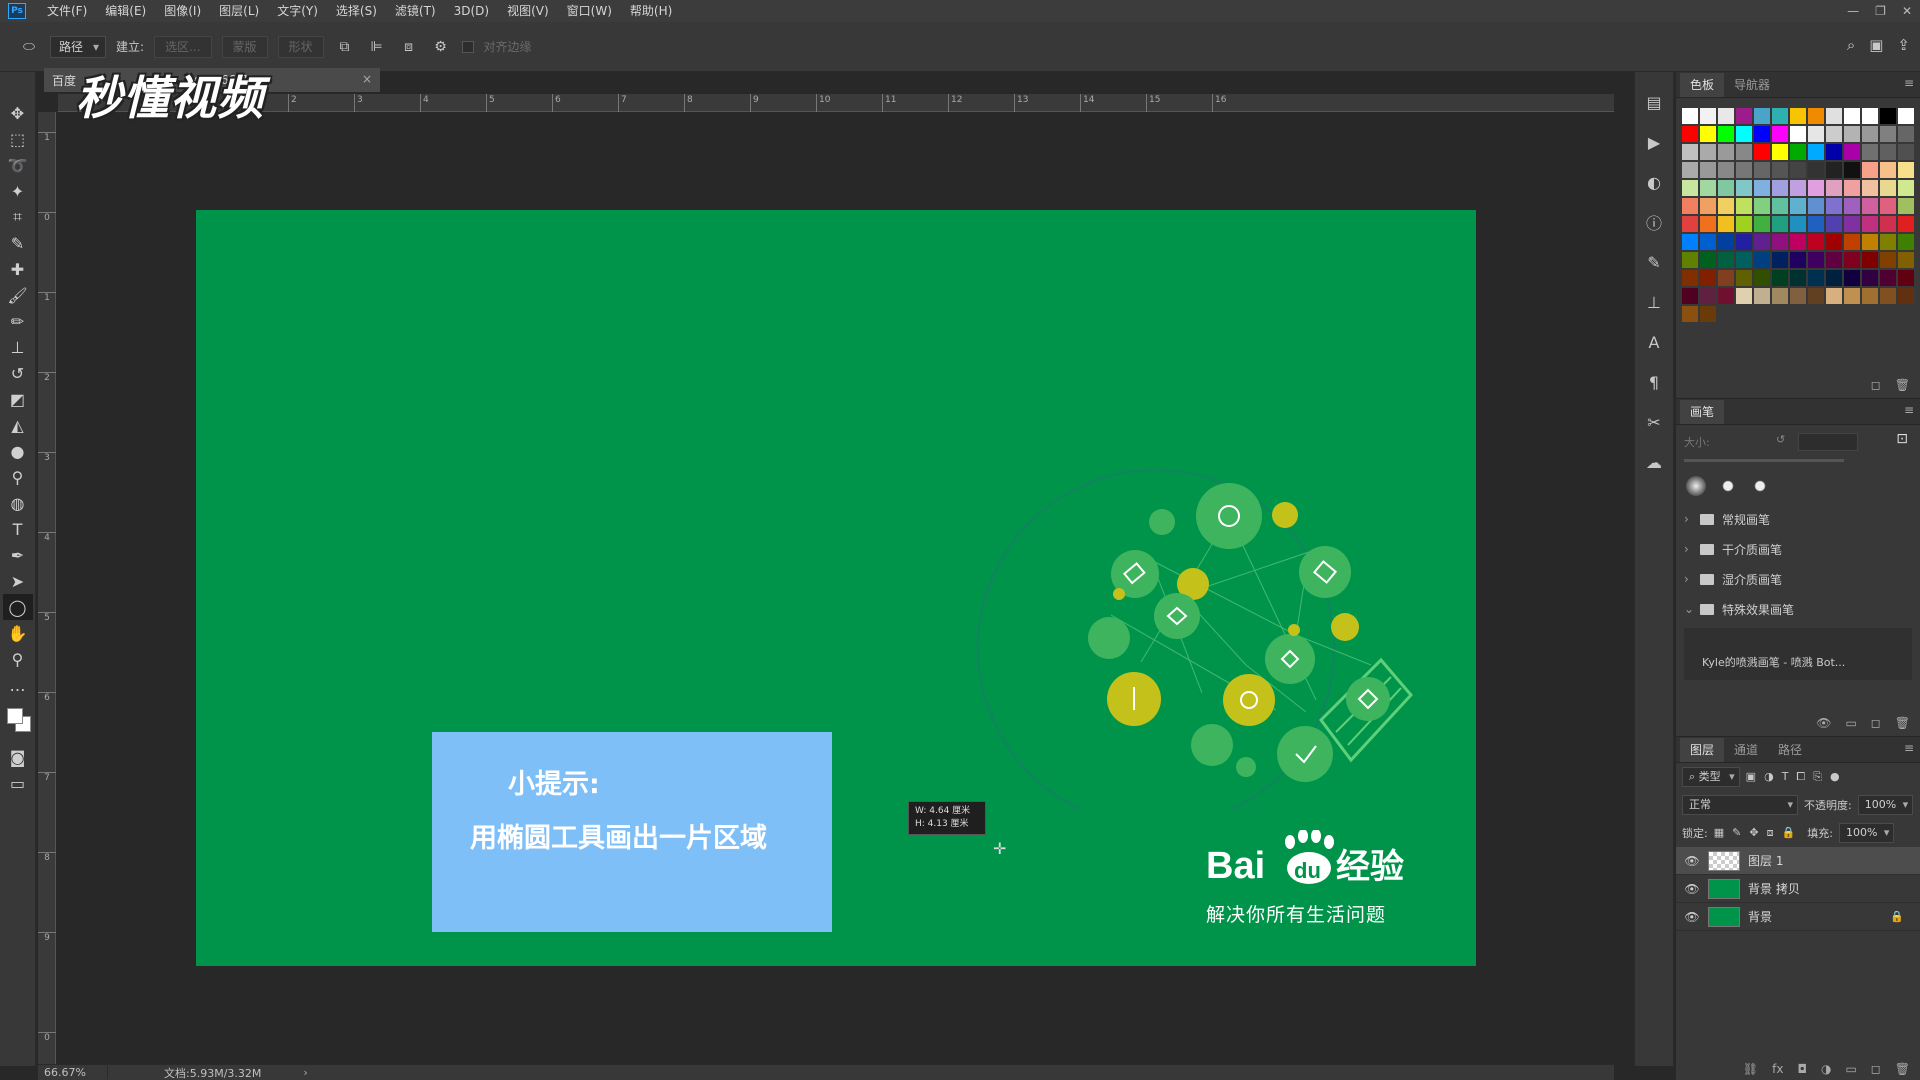 The width and height of the screenshot is (1920, 1080). I want to click on restore-icon: ❐, so click(1880, 11).